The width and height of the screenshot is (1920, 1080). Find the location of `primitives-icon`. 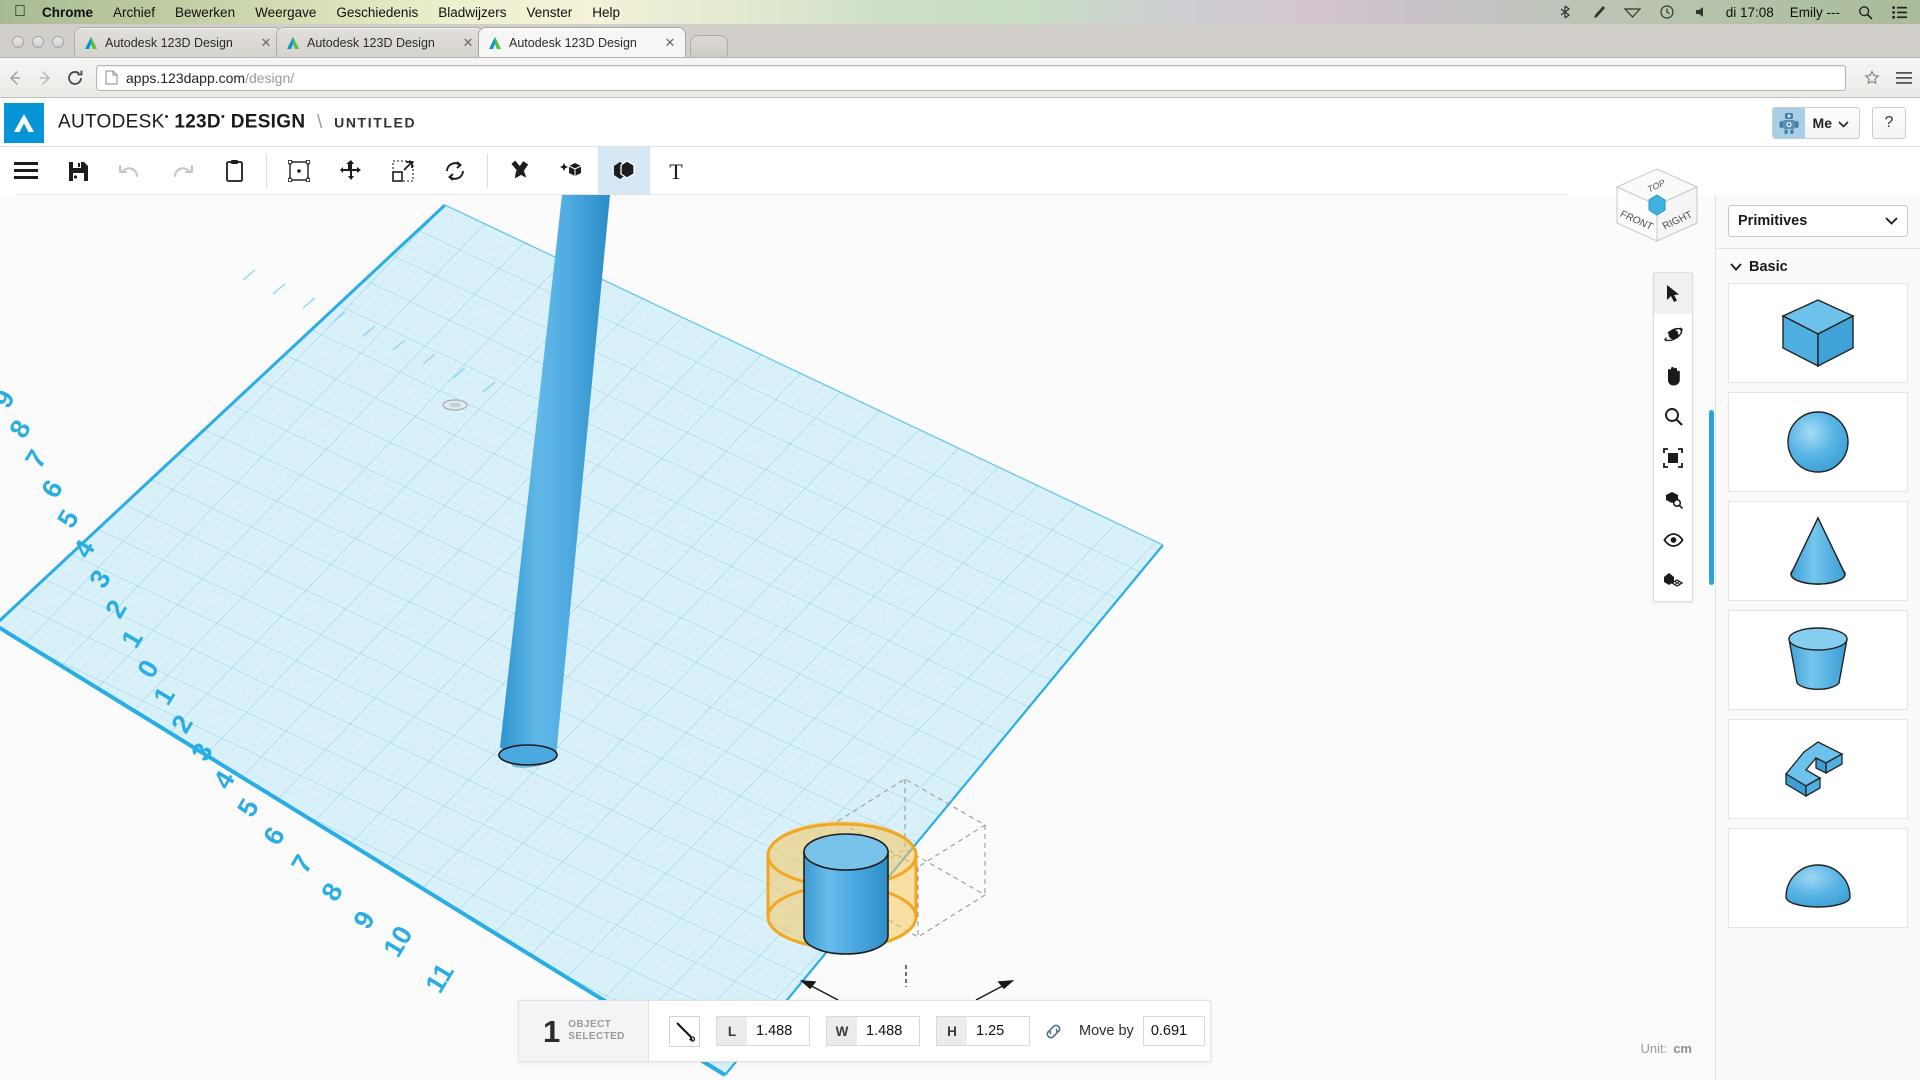

primitives-icon is located at coordinates (624, 171).